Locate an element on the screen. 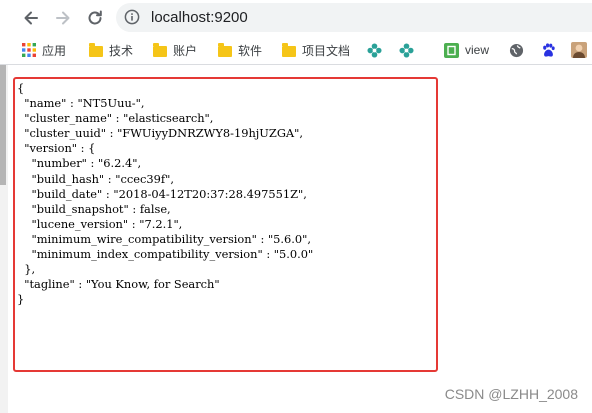 Image resolution: width=592 pixels, height=413 pixels. bookmark-baidu is located at coordinates (548, 50).